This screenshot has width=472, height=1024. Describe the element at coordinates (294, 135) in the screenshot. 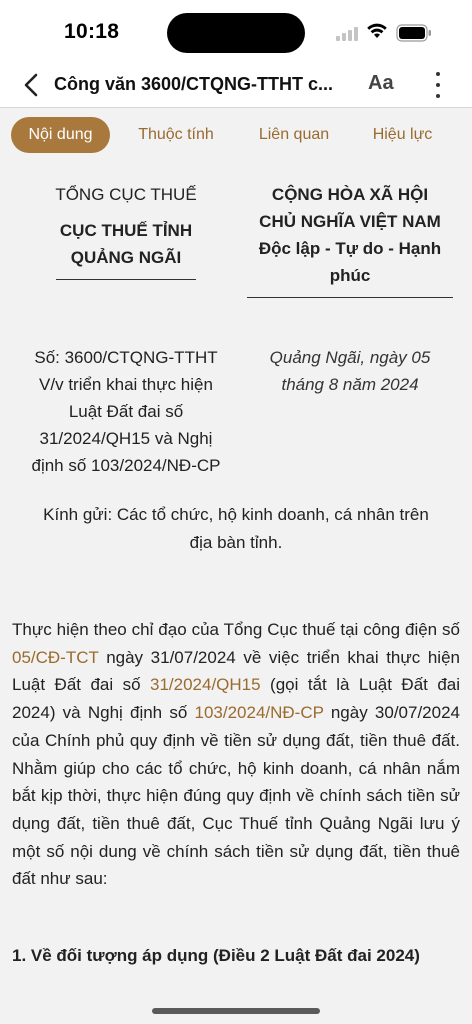

I see `tab-lien-quan: Liên quan` at that location.